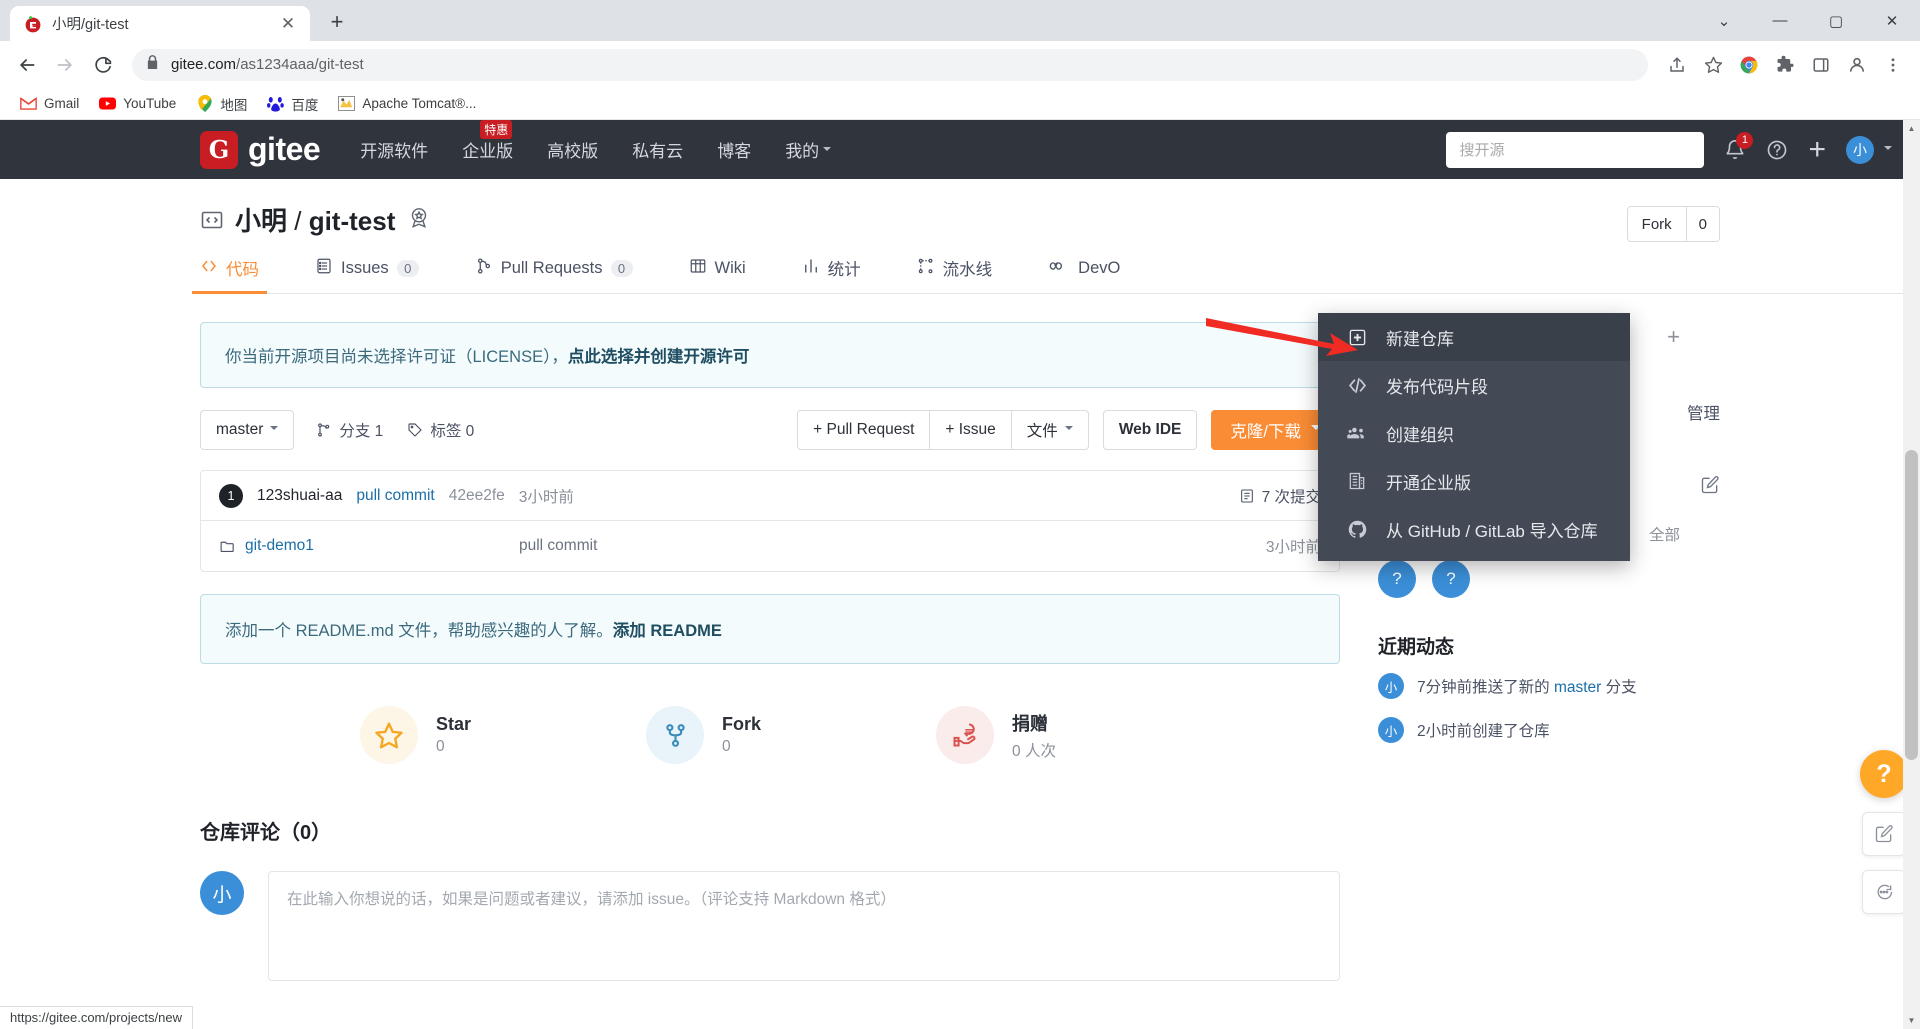 The width and height of the screenshot is (1920, 1029). What do you see at coordinates (1884, 892) in the screenshot?
I see `chat-floating-button` at bounding box center [1884, 892].